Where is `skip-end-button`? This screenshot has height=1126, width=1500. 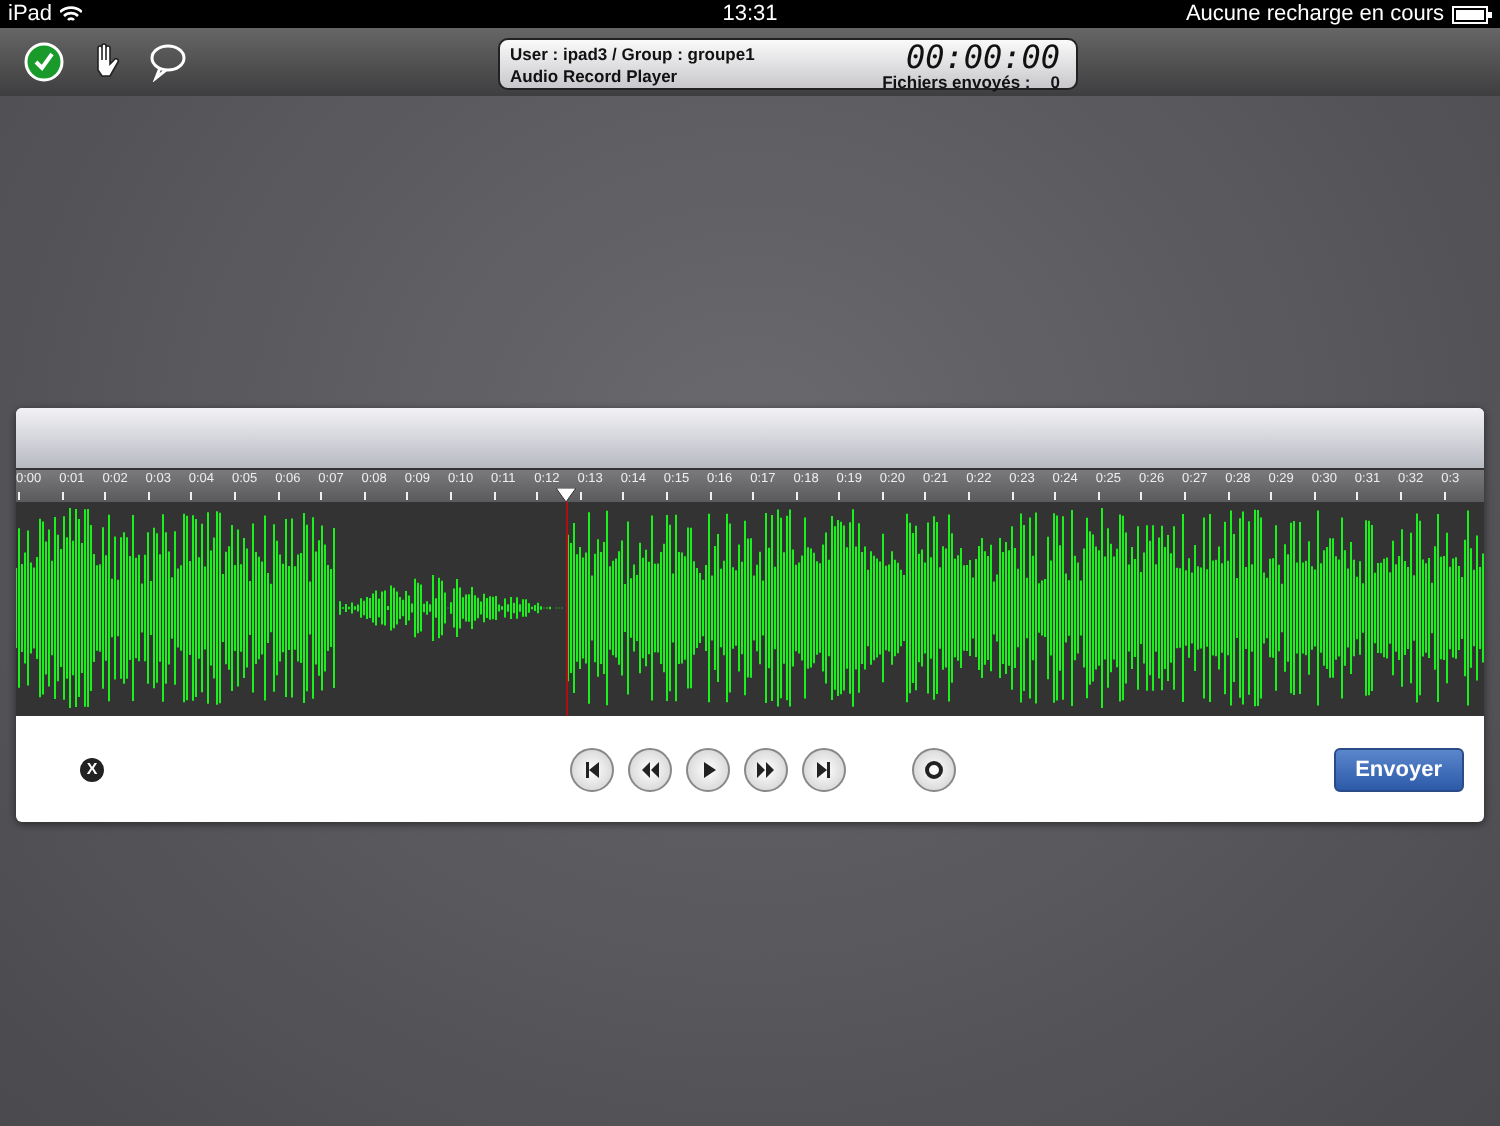
skip-end-button is located at coordinates (824, 769).